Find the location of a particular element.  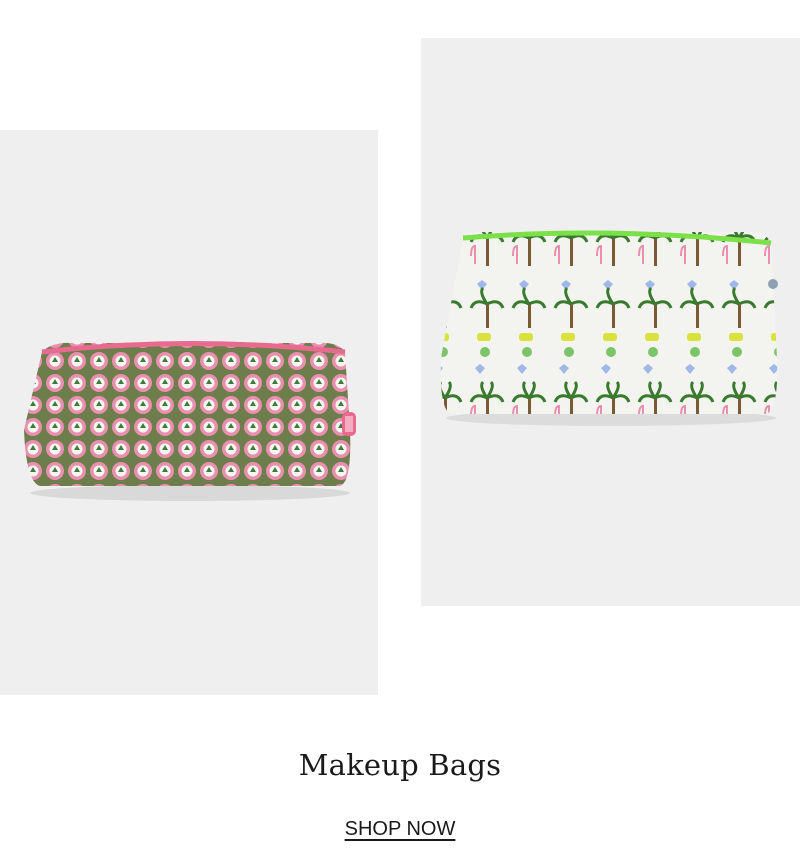

shop-now-link-wrapper: SHOP NOW is located at coordinates (400, 829).